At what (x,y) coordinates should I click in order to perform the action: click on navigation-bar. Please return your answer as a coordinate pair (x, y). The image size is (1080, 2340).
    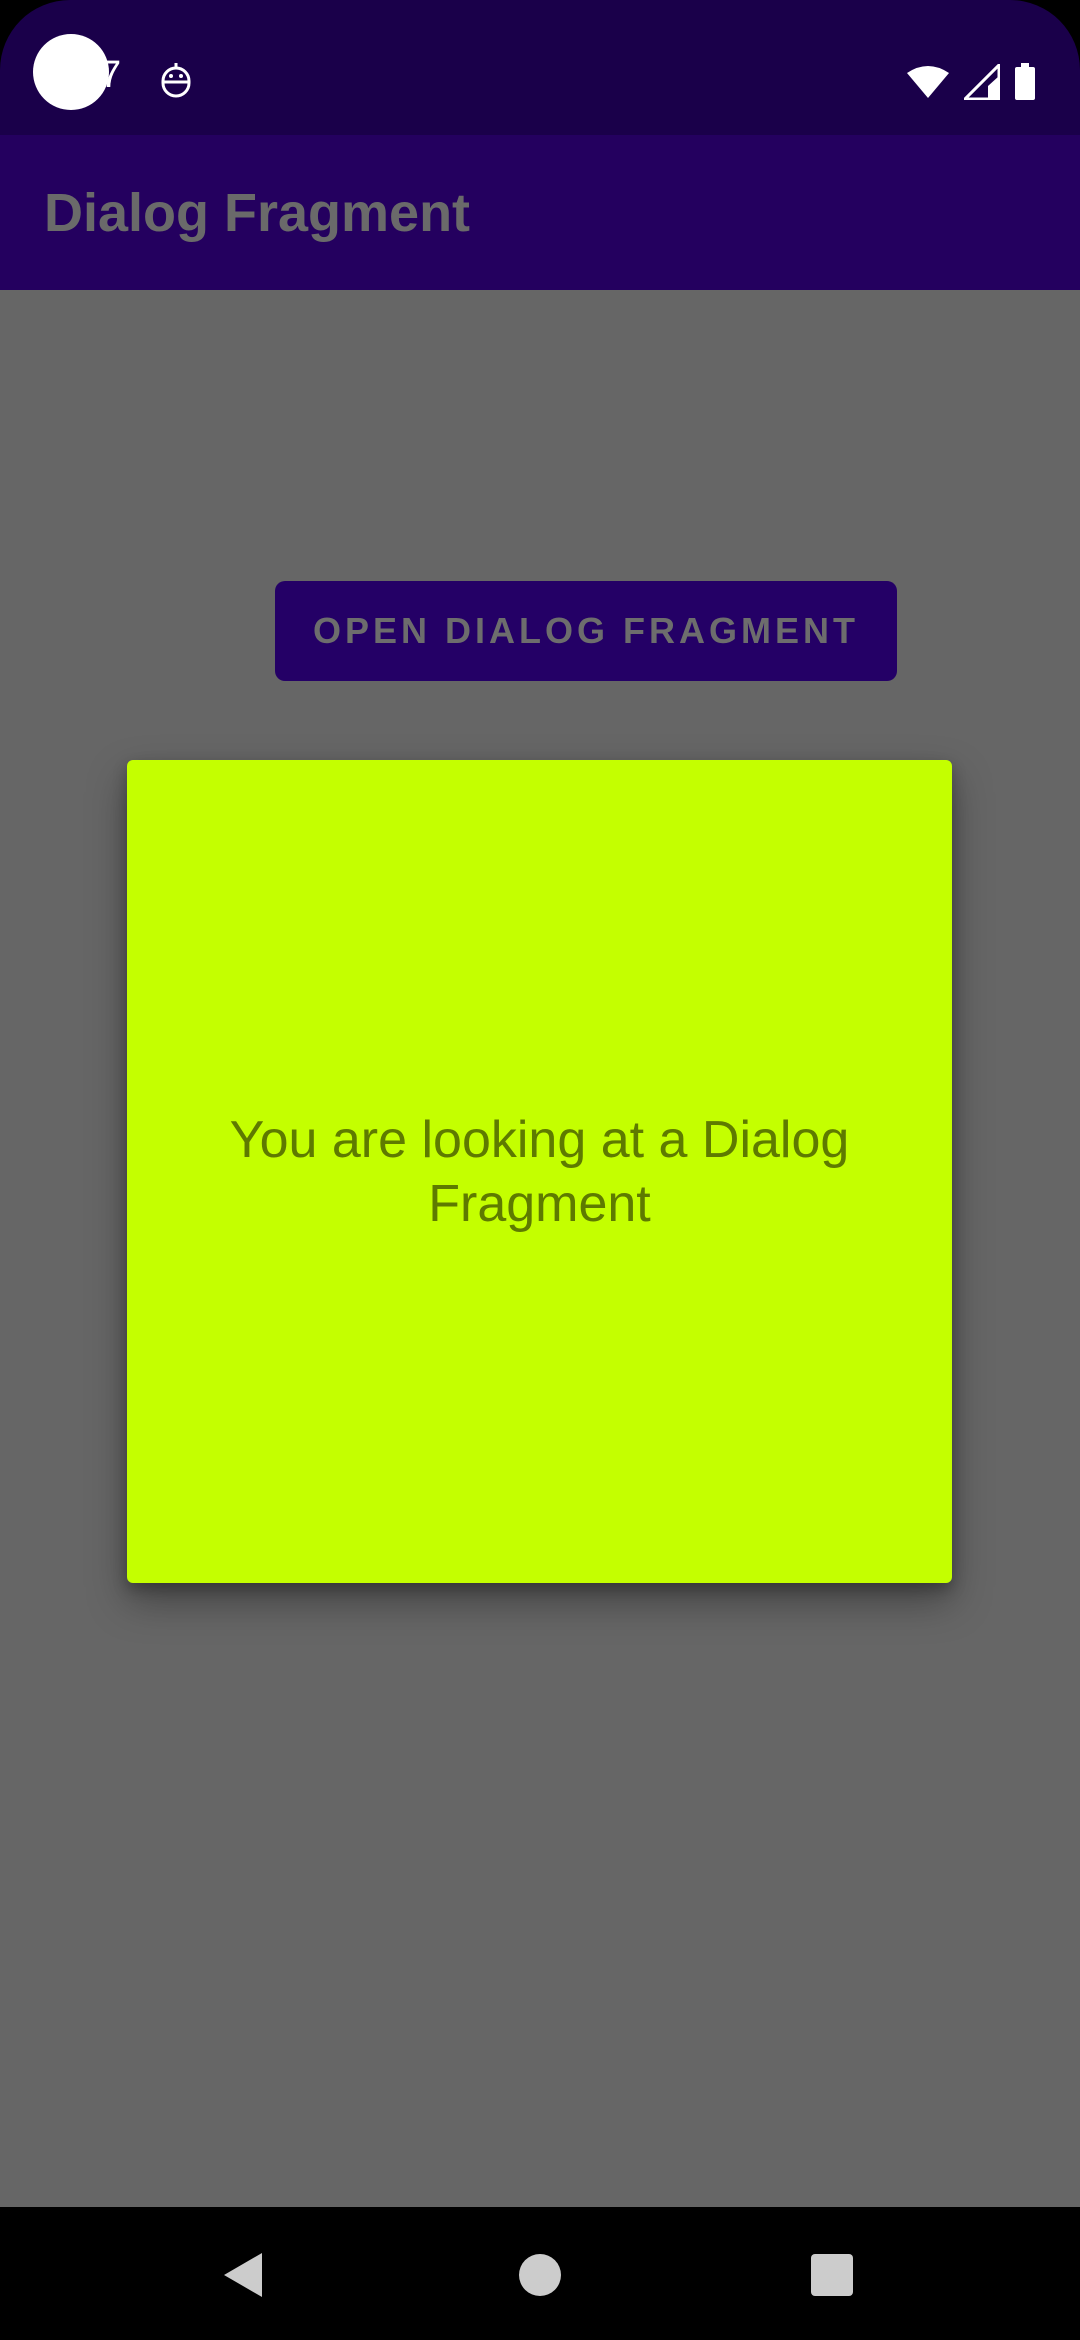
    Looking at the image, I should click on (540, 2273).